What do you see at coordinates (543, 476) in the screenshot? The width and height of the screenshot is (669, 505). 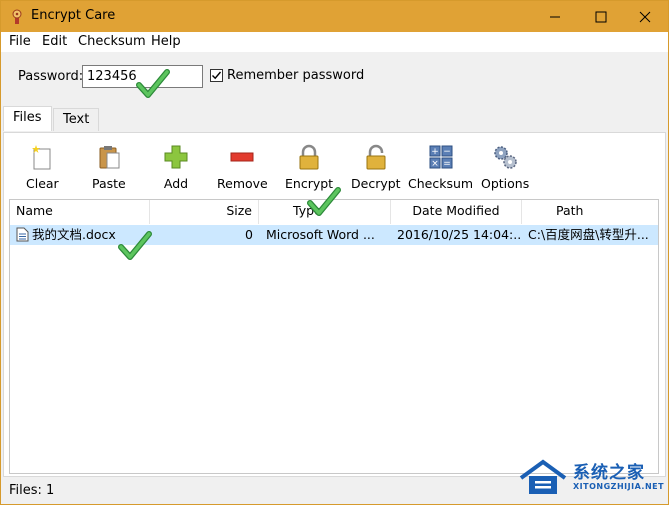 I see `house-logo-icon` at bounding box center [543, 476].